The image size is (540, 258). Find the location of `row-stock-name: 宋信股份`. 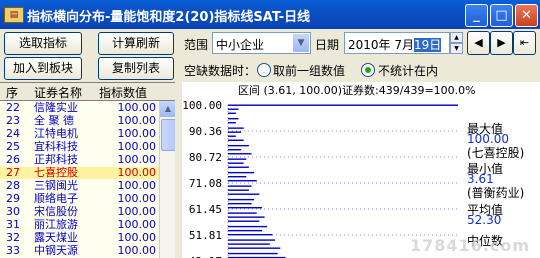

row-stock-name: 宋信股份 is located at coordinates (56, 211).